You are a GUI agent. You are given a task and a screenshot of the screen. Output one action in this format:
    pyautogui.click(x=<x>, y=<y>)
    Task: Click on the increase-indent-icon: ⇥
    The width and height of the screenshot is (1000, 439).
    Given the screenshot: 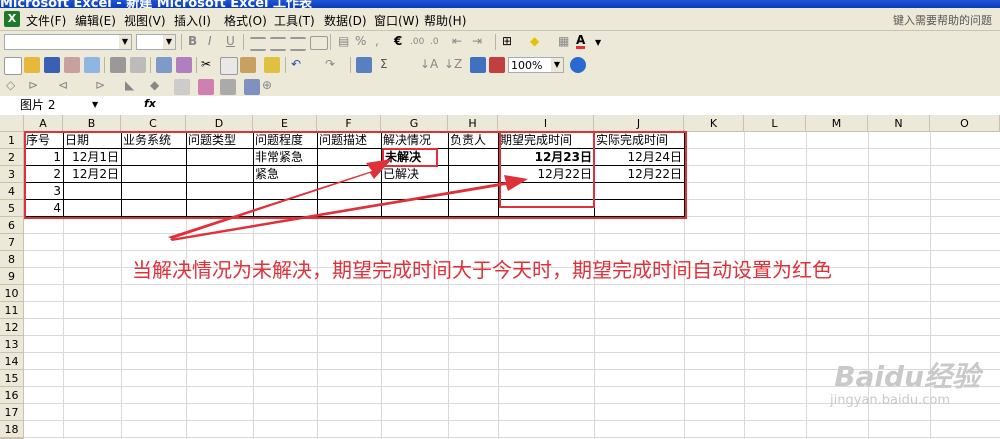 What is the action you would take?
    pyautogui.click(x=477, y=41)
    